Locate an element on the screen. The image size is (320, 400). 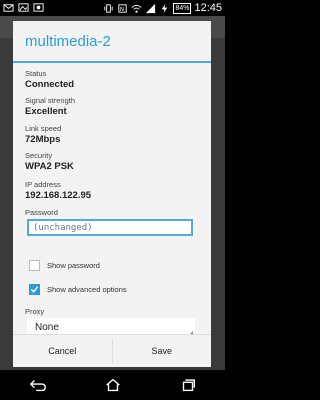
cancel-button: Cancel is located at coordinates (62, 351).